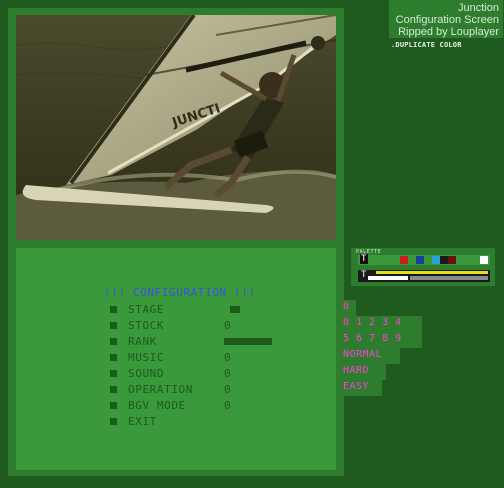  I want to click on credit-ripper: Ripped by Louplayer, so click(448, 32).